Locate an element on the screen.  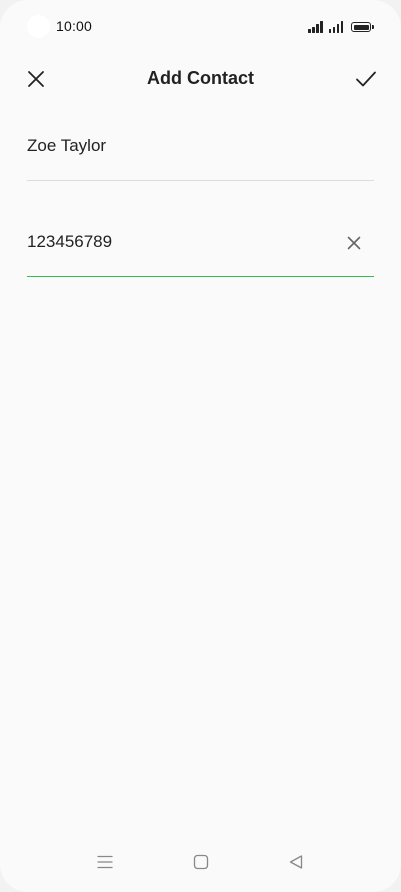
navigation-bar is located at coordinates (200, 866).